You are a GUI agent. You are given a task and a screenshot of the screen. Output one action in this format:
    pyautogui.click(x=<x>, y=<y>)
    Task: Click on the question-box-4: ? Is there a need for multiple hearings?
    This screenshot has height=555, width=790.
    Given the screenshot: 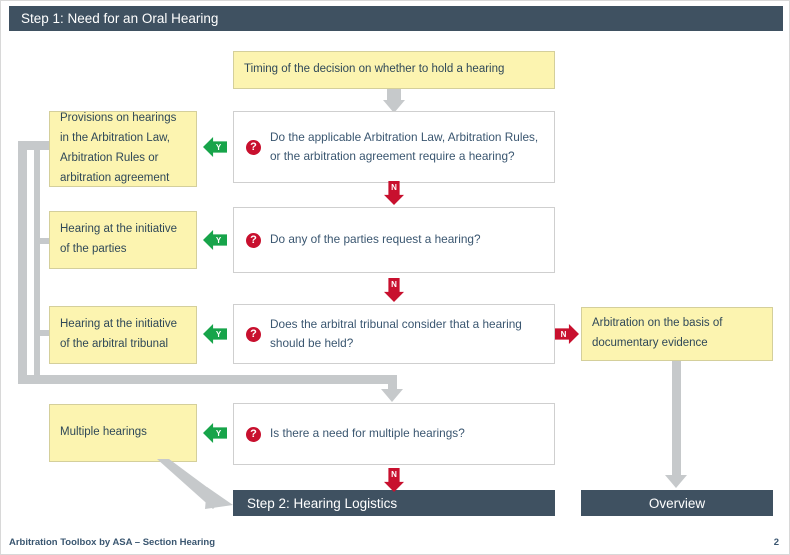 What is the action you would take?
    pyautogui.click(x=394, y=434)
    